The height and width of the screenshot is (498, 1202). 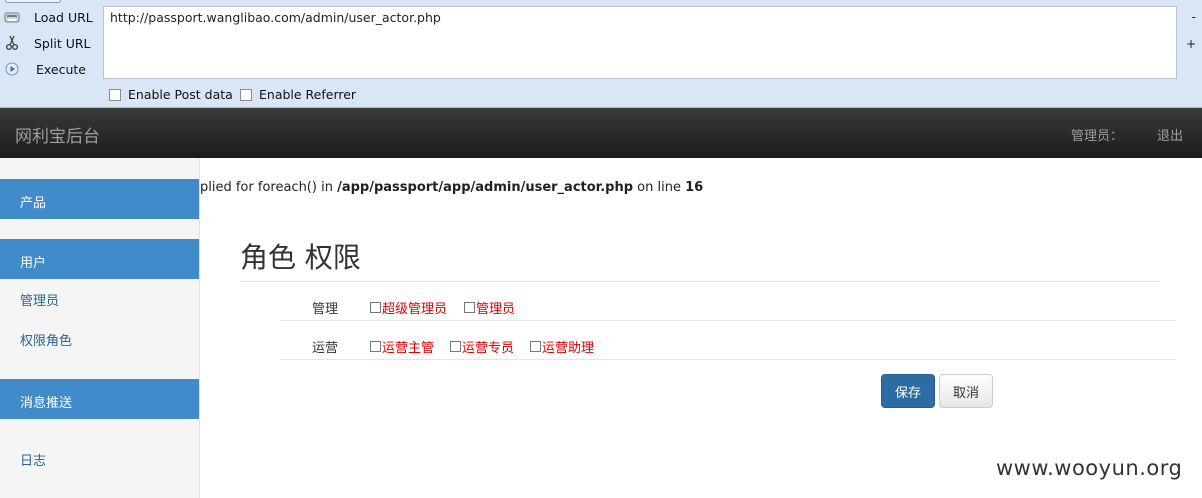 I want to click on split-url-button: Split URL, so click(x=50, y=43).